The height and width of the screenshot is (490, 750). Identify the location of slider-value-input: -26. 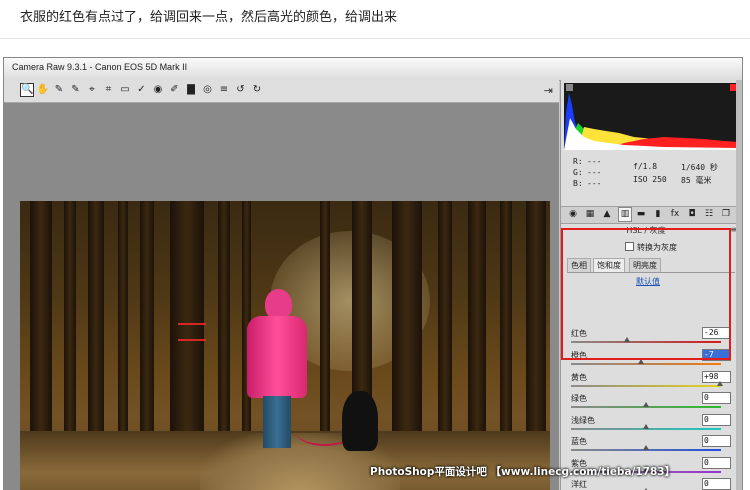
(716, 333).